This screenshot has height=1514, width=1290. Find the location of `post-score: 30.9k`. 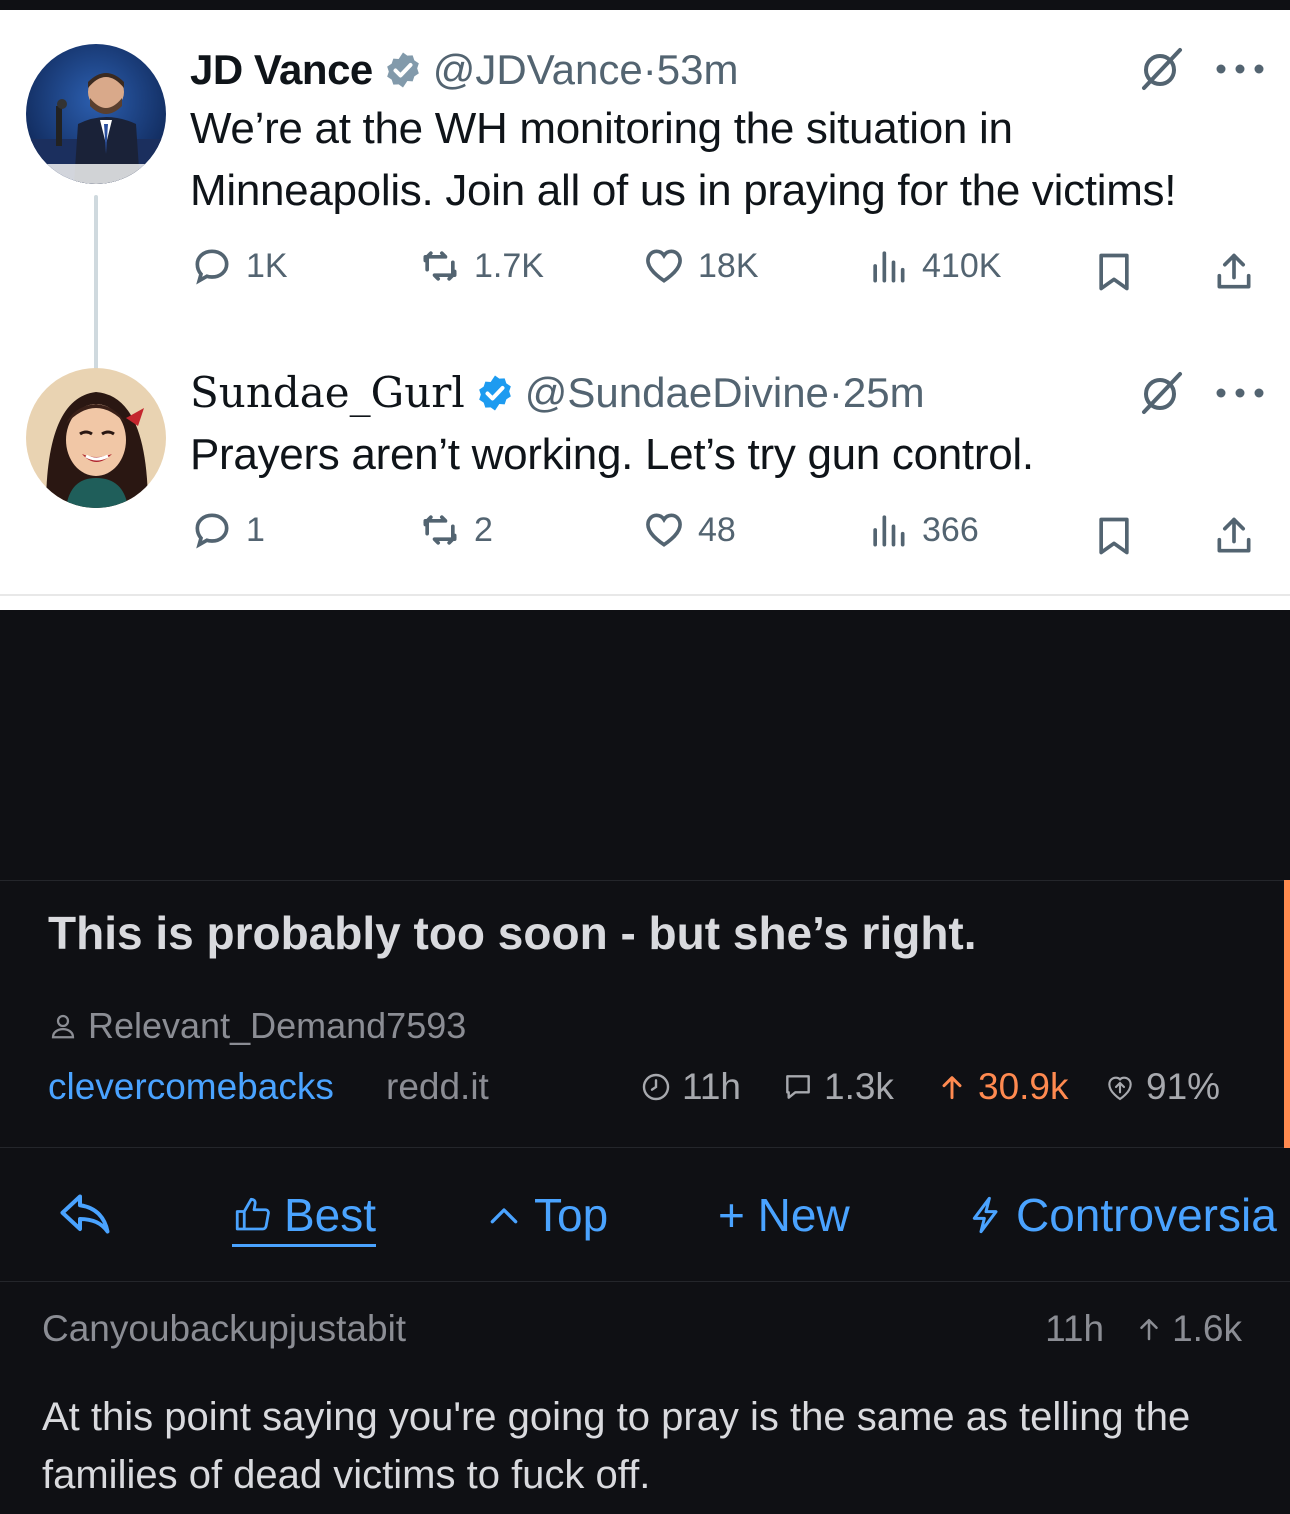

post-score: 30.9k is located at coordinates (1002, 1087).